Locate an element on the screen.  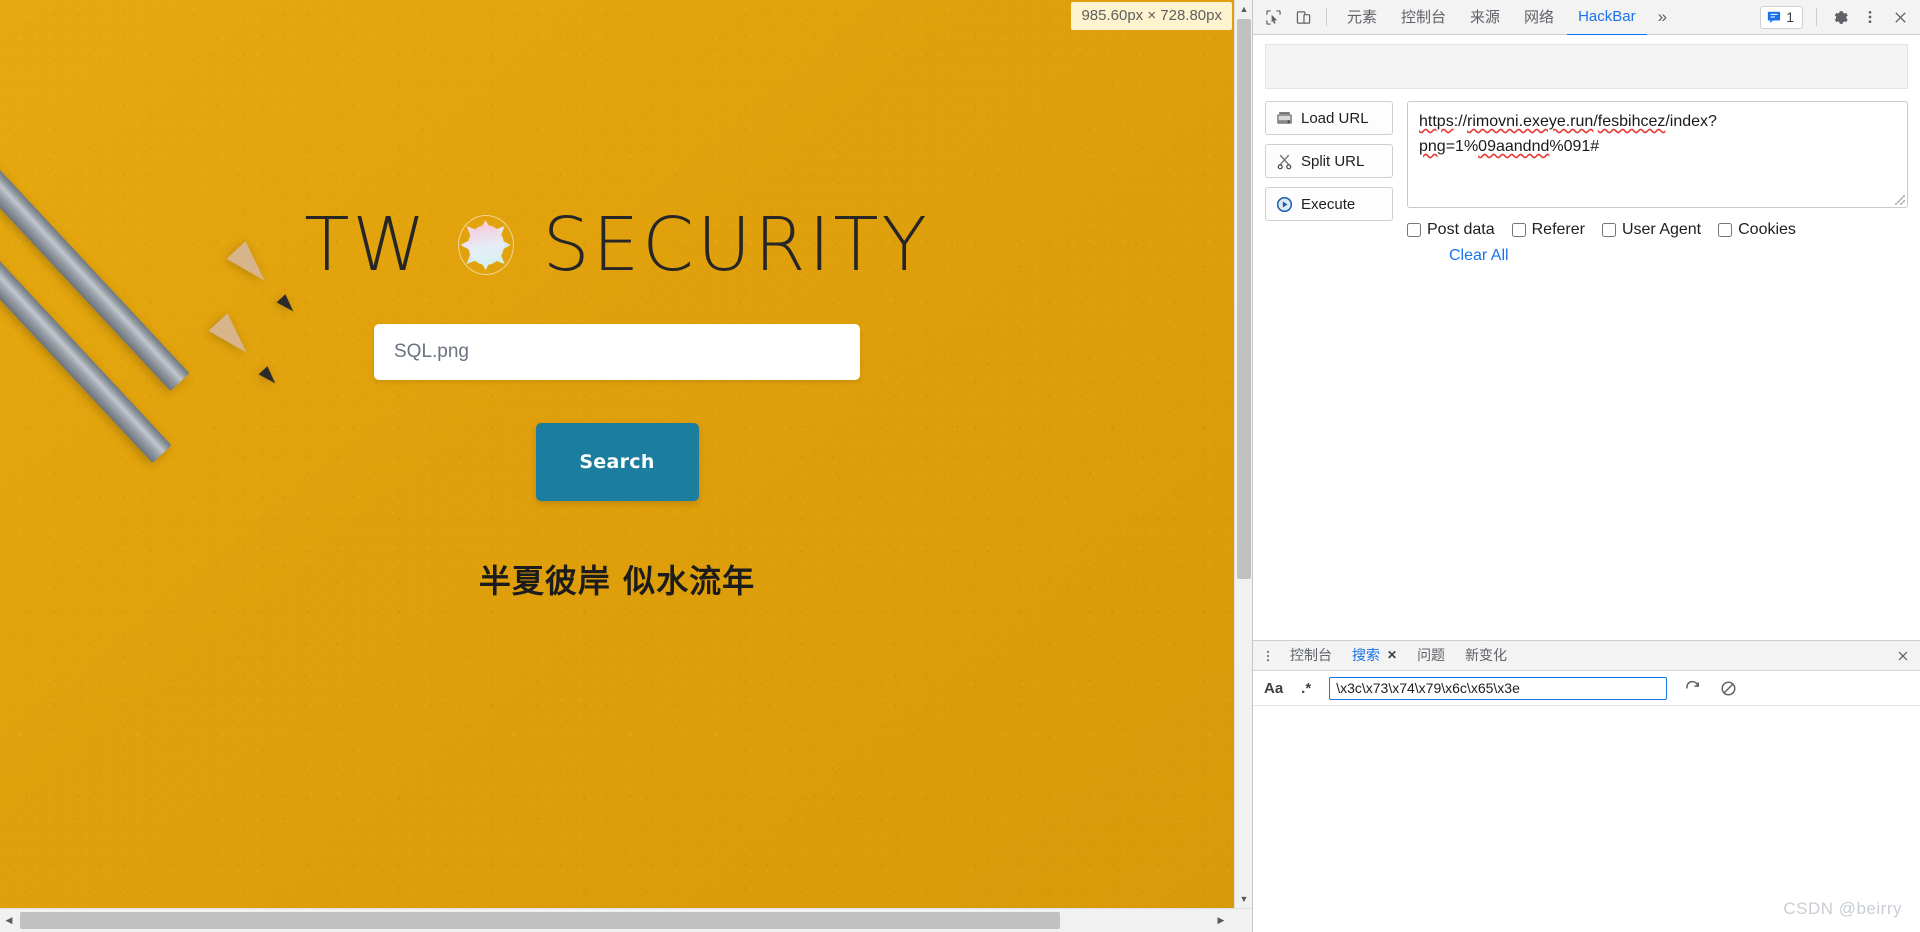
url-fragment: fesbihcez is located at coordinates (1631, 121).